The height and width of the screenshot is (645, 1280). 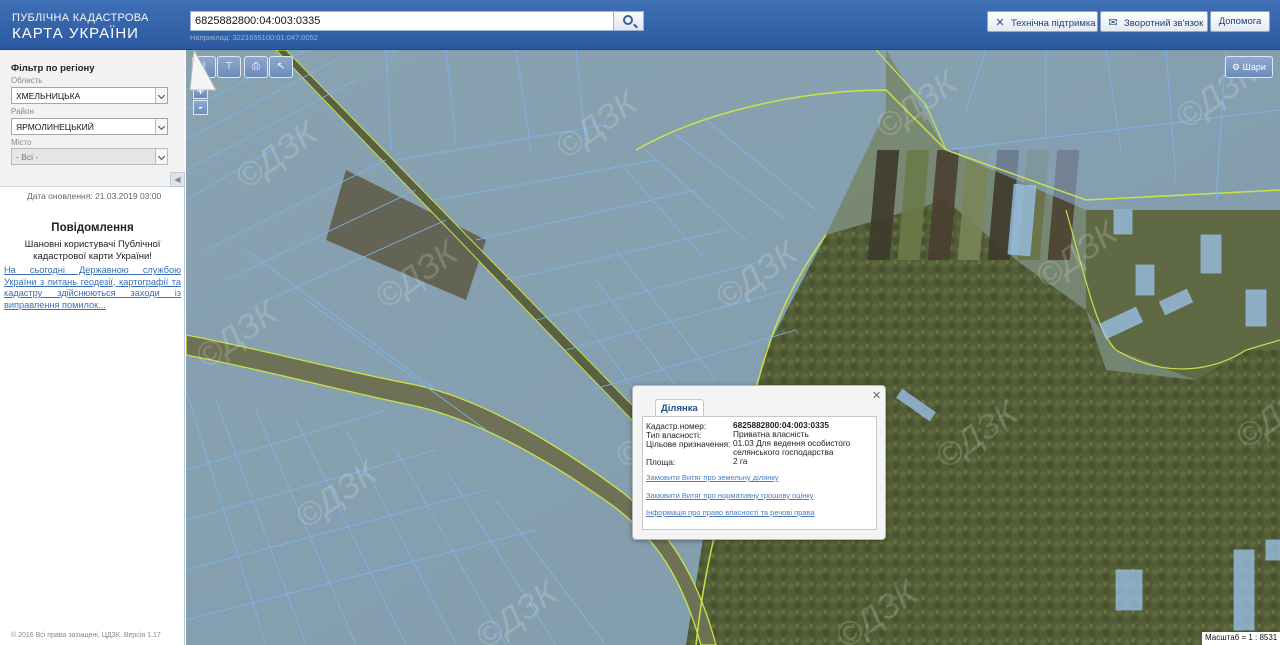 I want to click on popup-pointer, so click(x=203, y=70).